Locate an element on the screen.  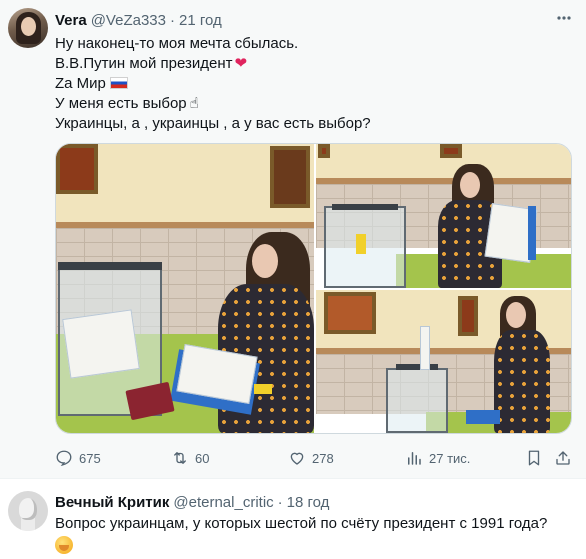
like-button: 278 is located at coordinates (311, 458).